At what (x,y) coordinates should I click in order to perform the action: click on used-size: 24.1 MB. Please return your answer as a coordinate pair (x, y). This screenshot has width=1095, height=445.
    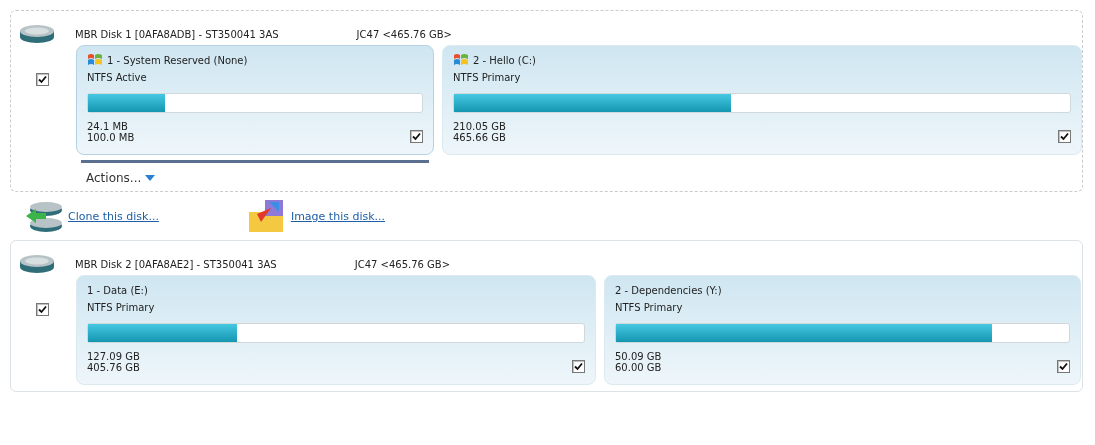
    Looking at the image, I should click on (108, 126).